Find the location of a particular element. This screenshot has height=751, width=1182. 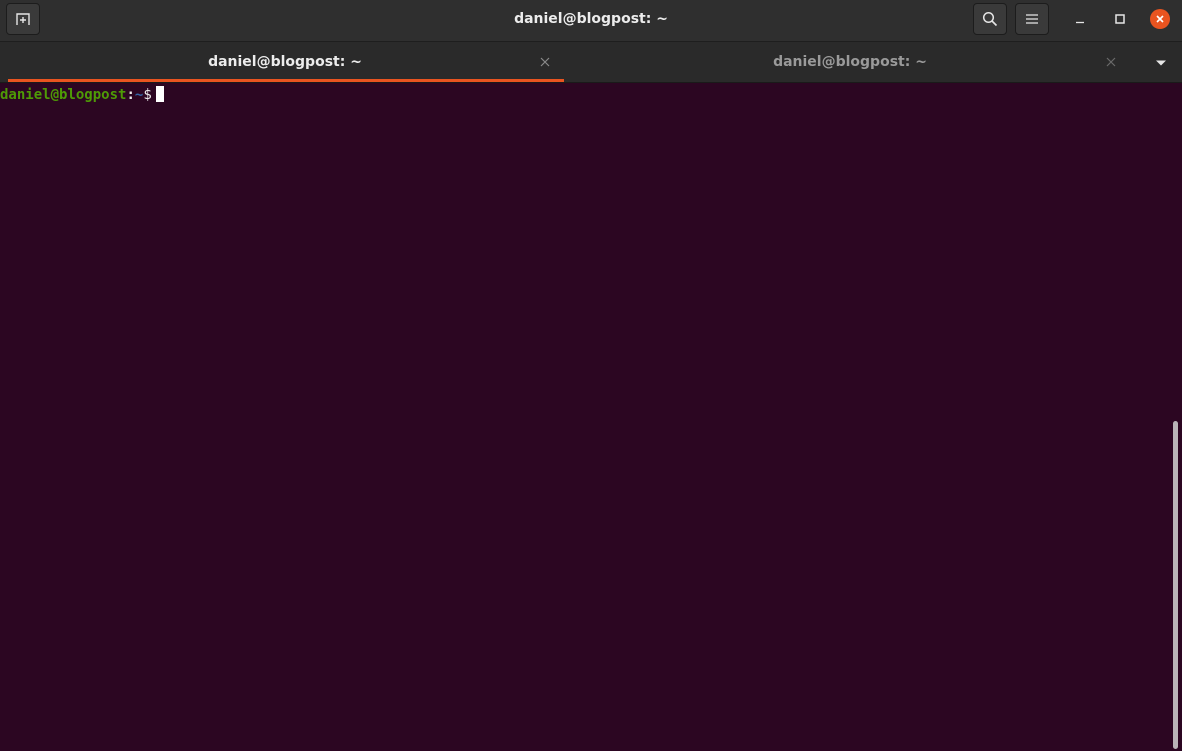

maximize-icon is located at coordinates (1120, 19).